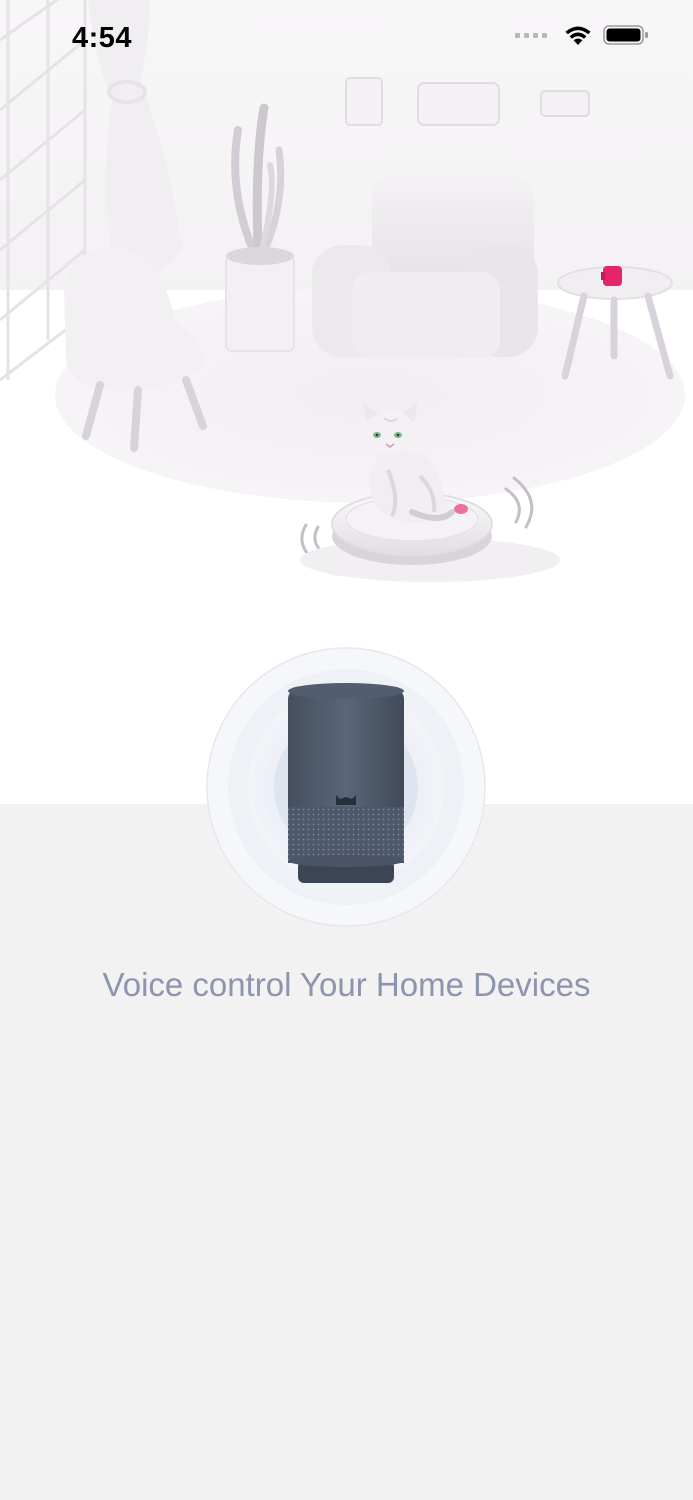 This screenshot has height=1500, width=693. What do you see at coordinates (346, 40) in the screenshot?
I see `status-bar: 4:54` at bounding box center [346, 40].